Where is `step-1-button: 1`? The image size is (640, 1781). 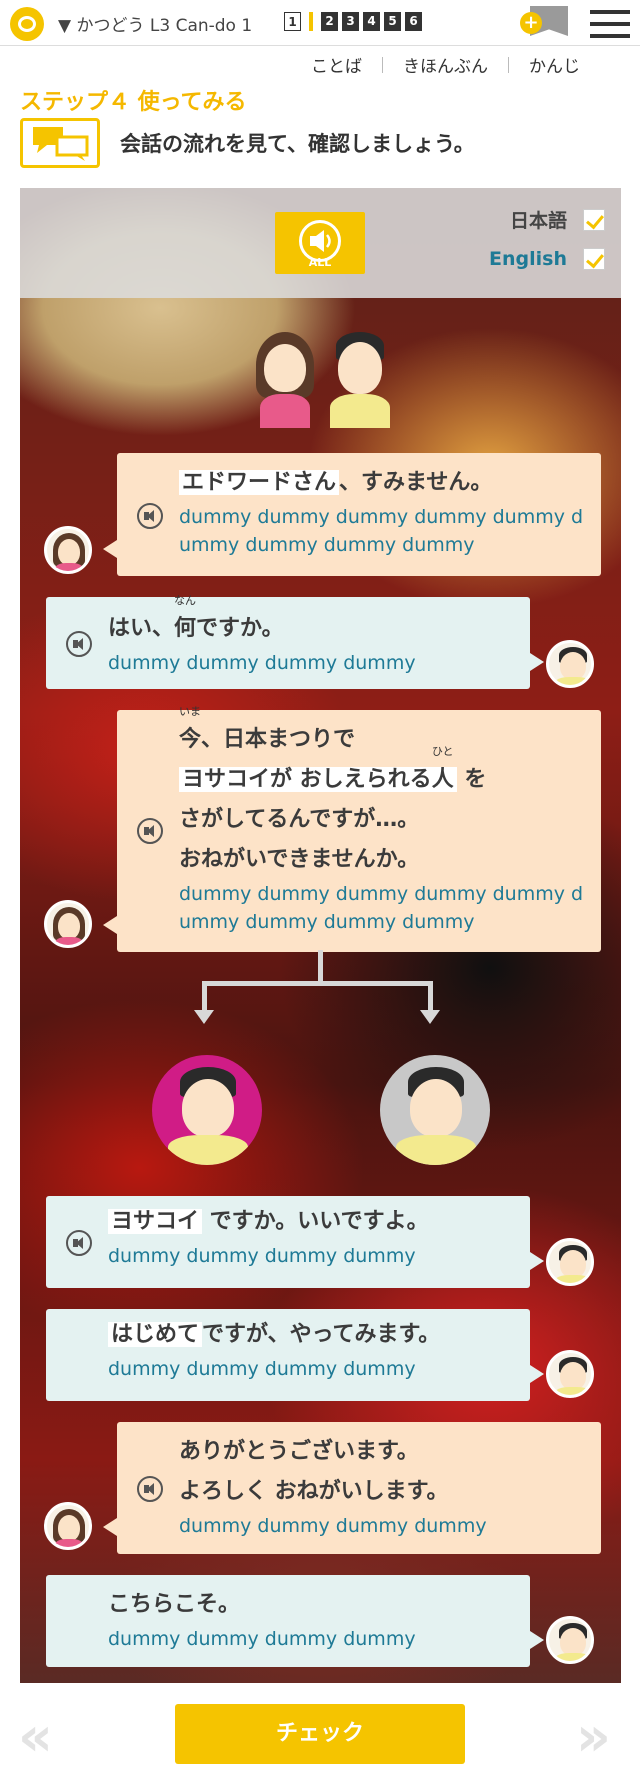 step-1-button: 1 is located at coordinates (292, 21).